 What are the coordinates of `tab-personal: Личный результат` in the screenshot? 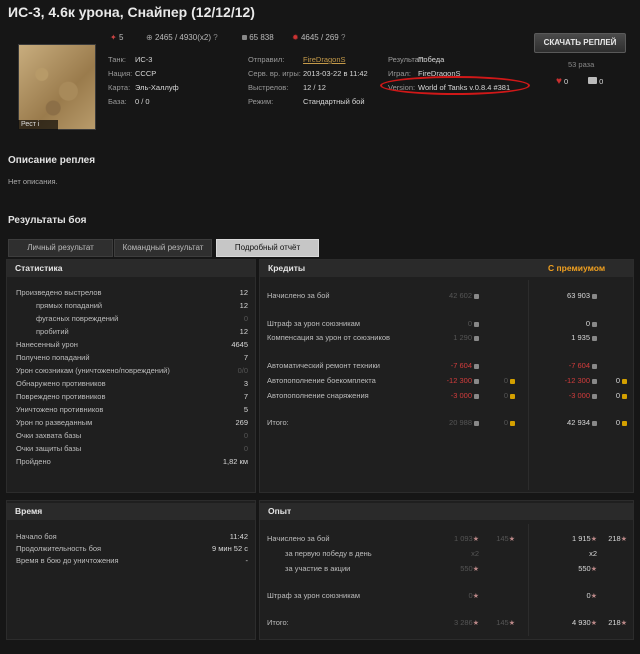 It's located at (60, 248).